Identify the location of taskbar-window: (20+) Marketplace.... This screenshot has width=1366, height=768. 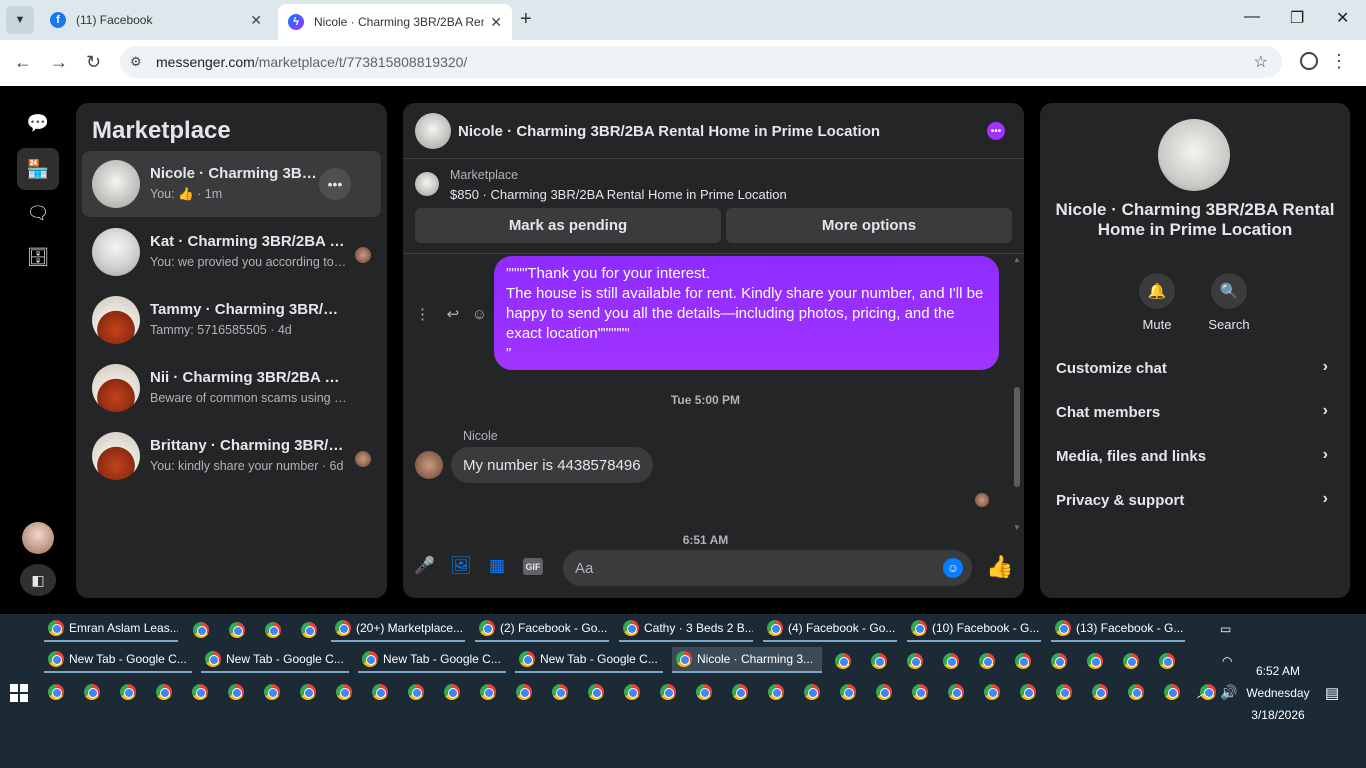
(398, 629).